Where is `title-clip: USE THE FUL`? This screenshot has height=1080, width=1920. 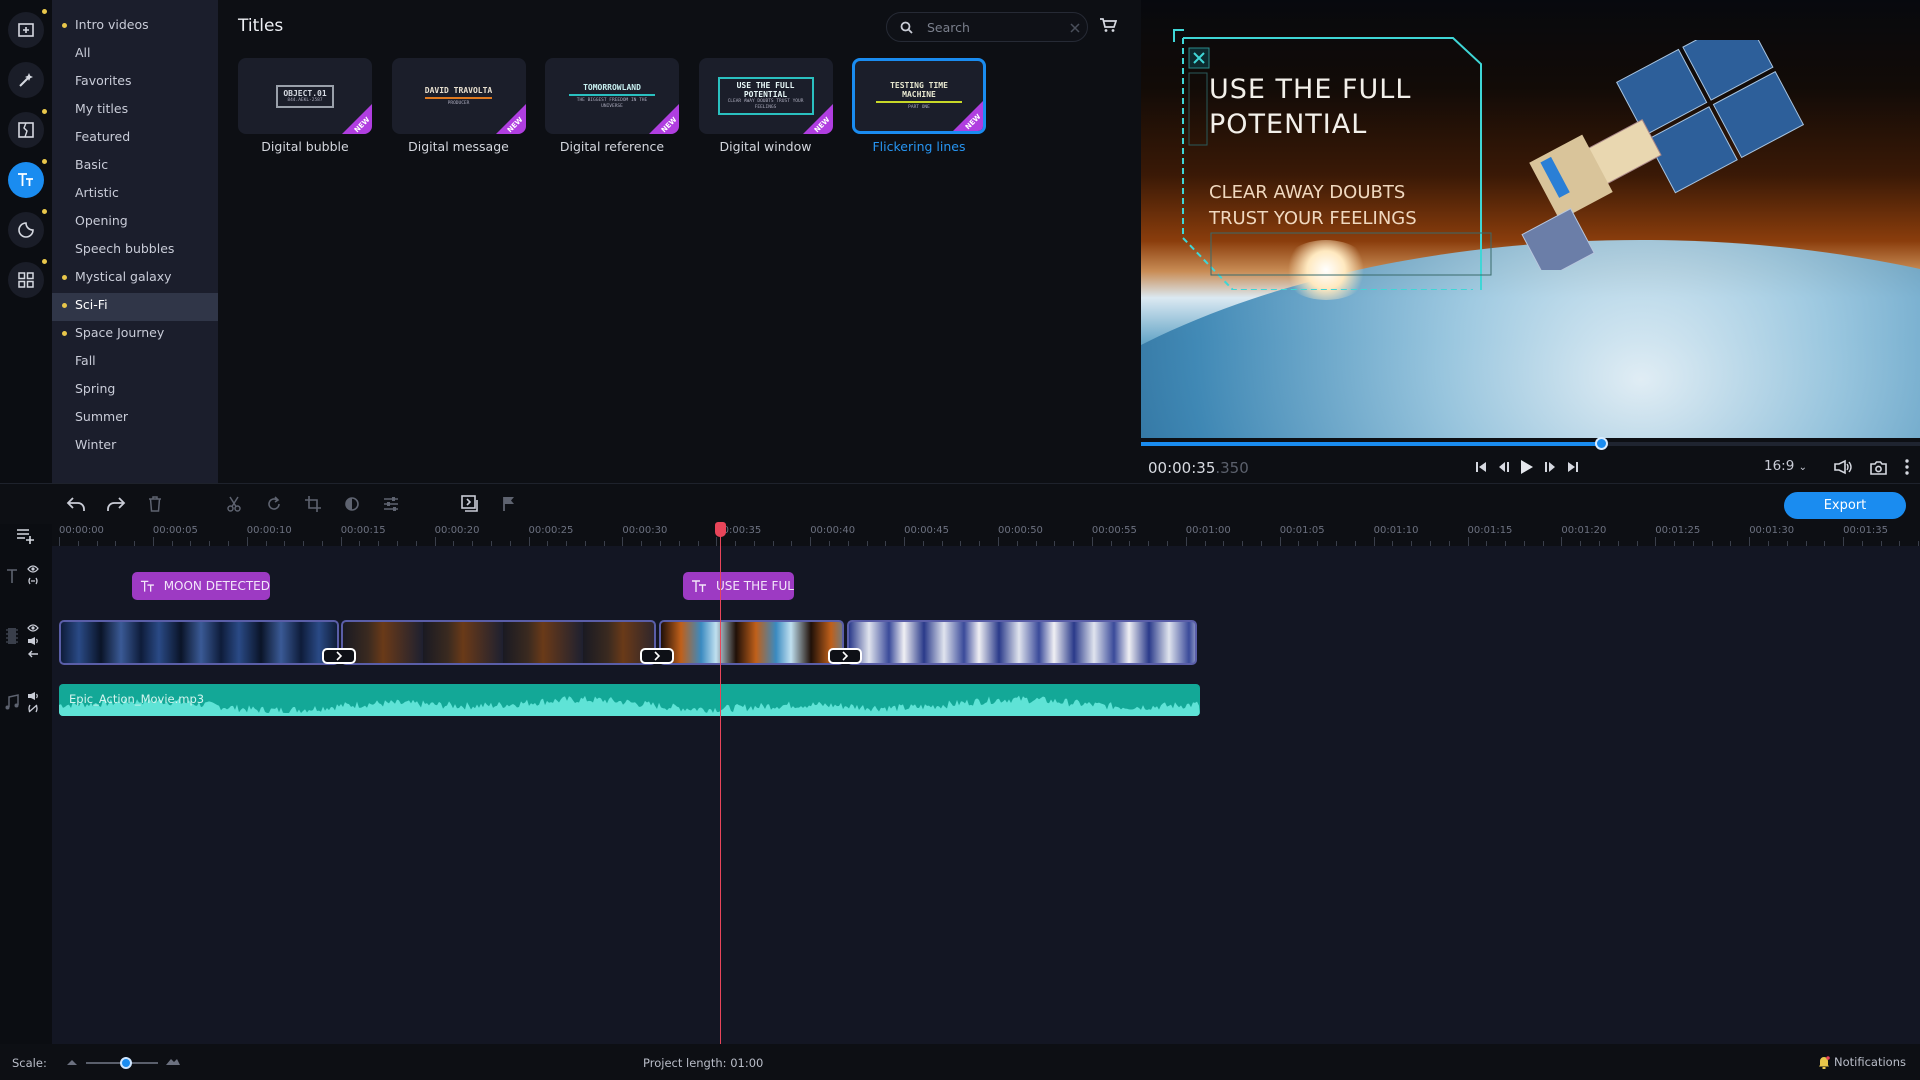
title-clip: USE THE FUL is located at coordinates (738, 586).